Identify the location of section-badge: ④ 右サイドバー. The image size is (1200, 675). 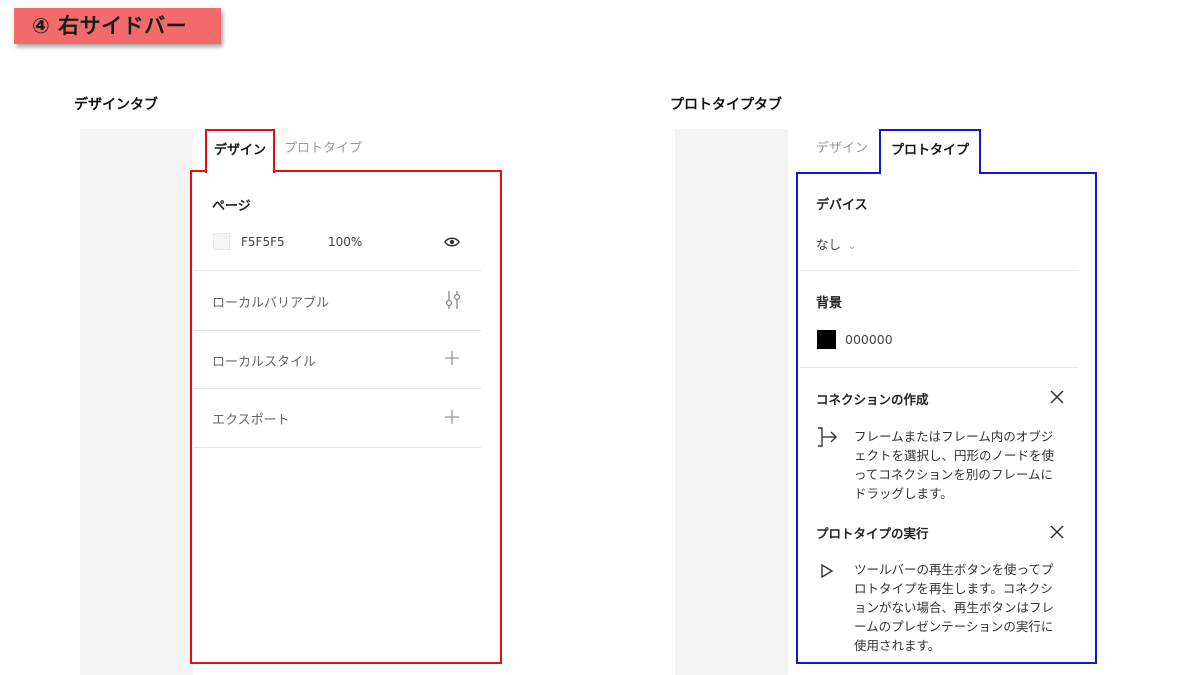
(117, 26).